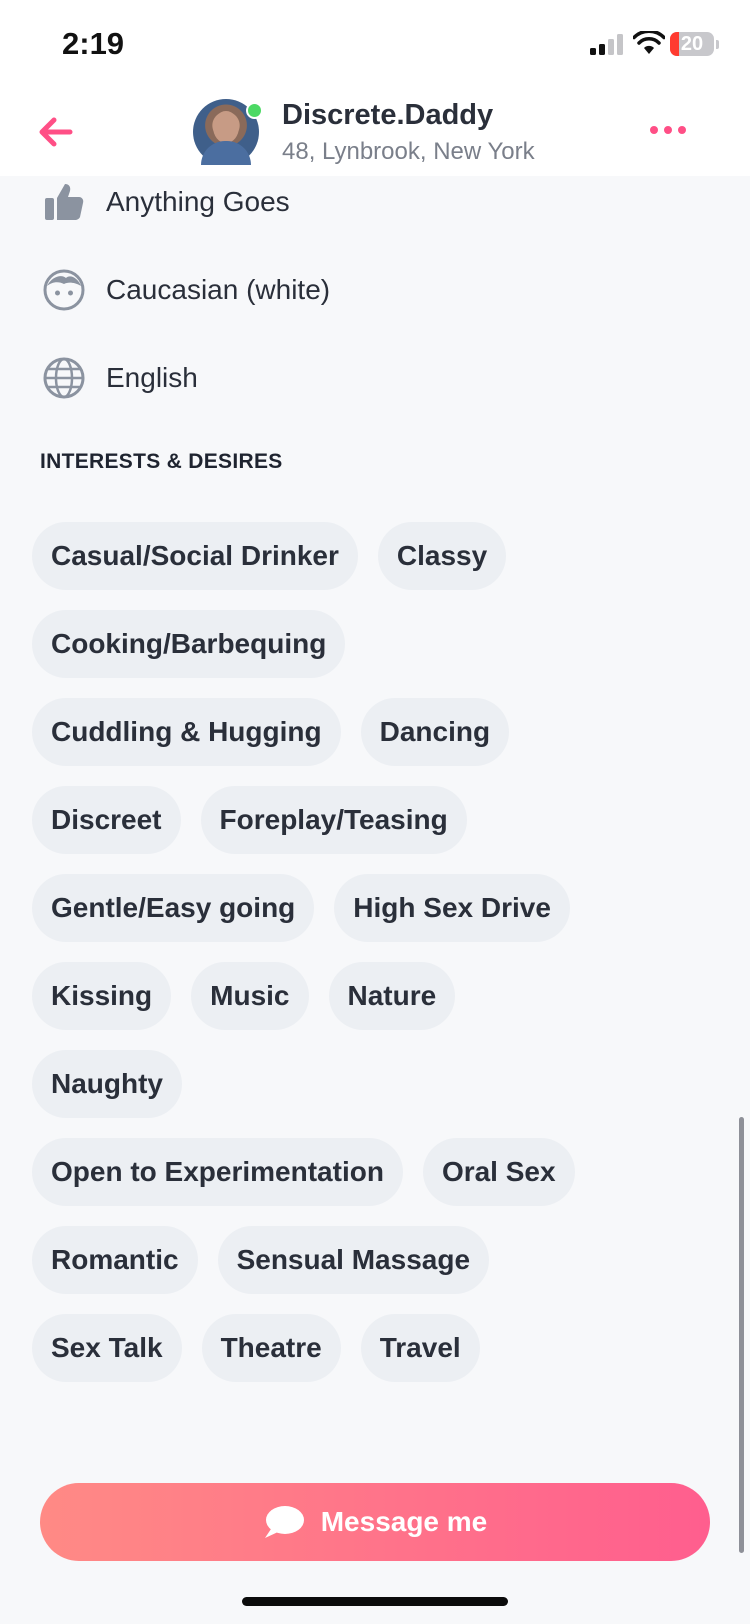 This screenshot has width=750, height=1624. I want to click on profile-name: Discrete.Daddy, so click(388, 115).